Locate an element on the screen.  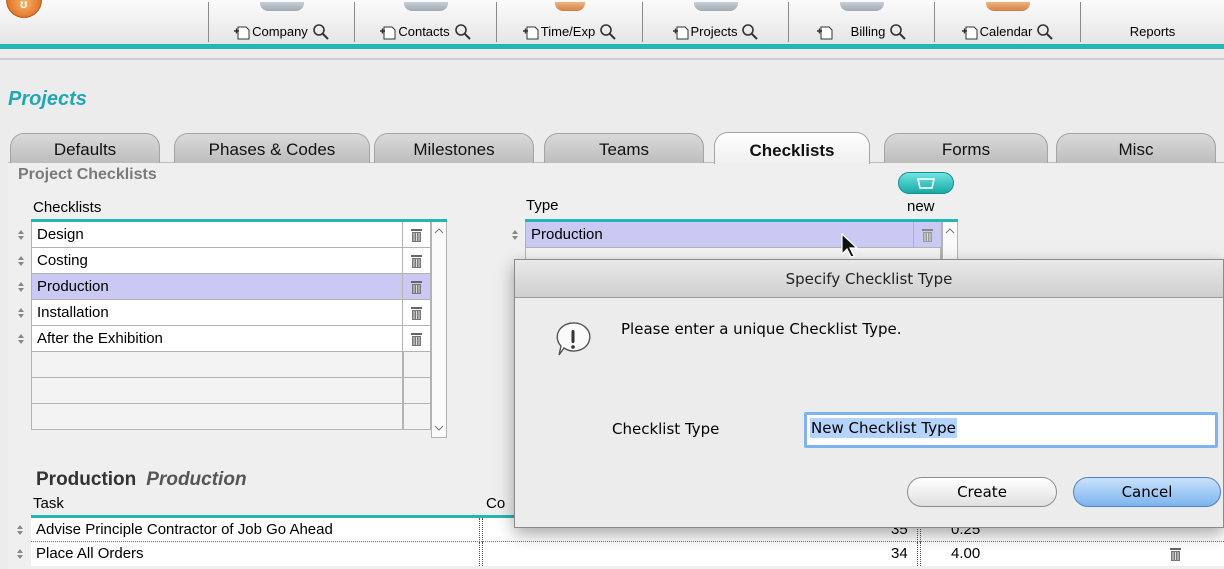
toolbar-timeexp-button: Time/Exp is located at coordinates (569, 22).